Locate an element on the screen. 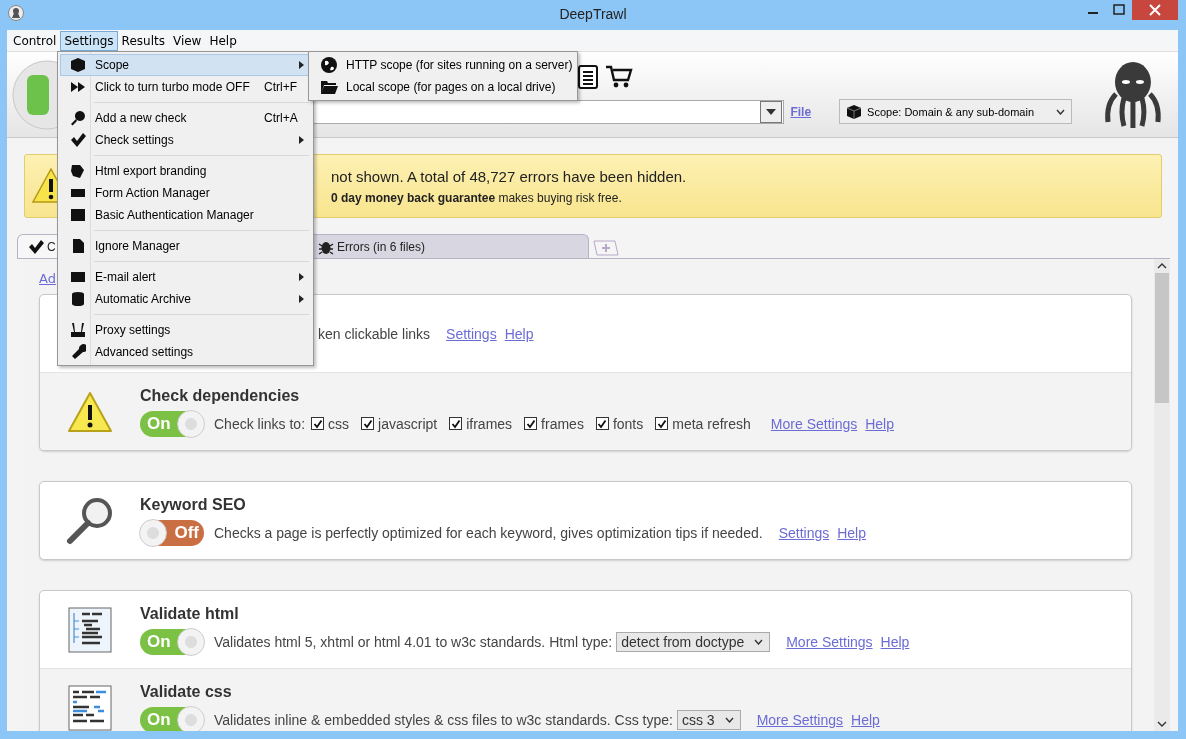 This screenshot has height=739, width=1186. check-title: Check dependencies is located at coordinates (220, 395).